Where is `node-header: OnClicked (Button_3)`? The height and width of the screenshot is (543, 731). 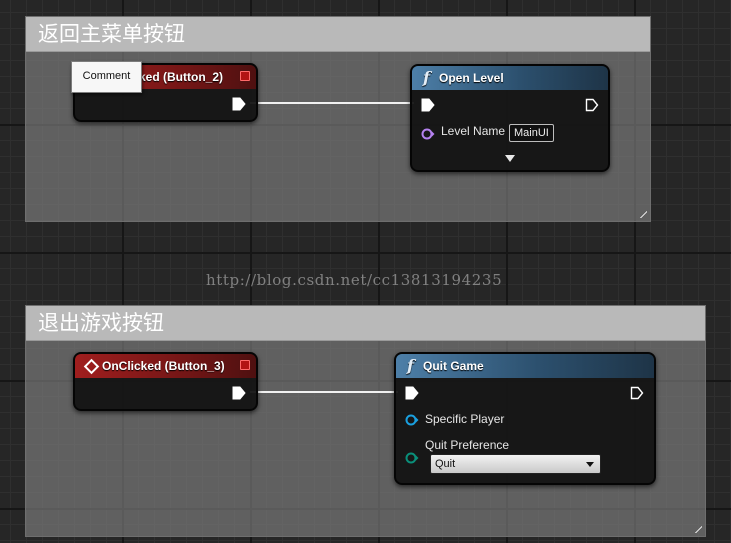
node-header: OnClicked (Button_3) is located at coordinates (165, 366).